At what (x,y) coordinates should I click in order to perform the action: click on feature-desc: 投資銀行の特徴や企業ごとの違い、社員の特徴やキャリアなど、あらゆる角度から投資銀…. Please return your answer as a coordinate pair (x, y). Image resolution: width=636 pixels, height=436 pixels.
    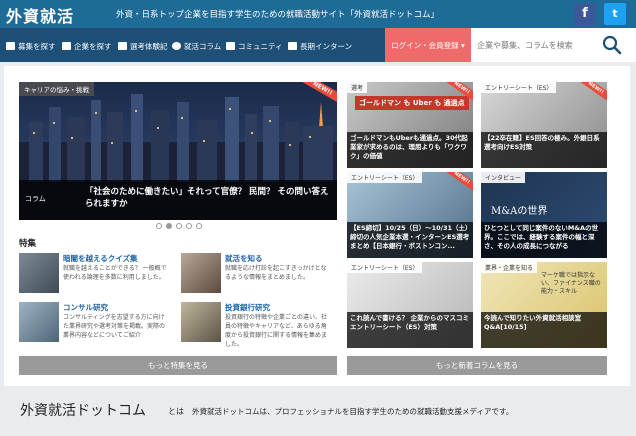
    Looking at the image, I should click on (276, 331).